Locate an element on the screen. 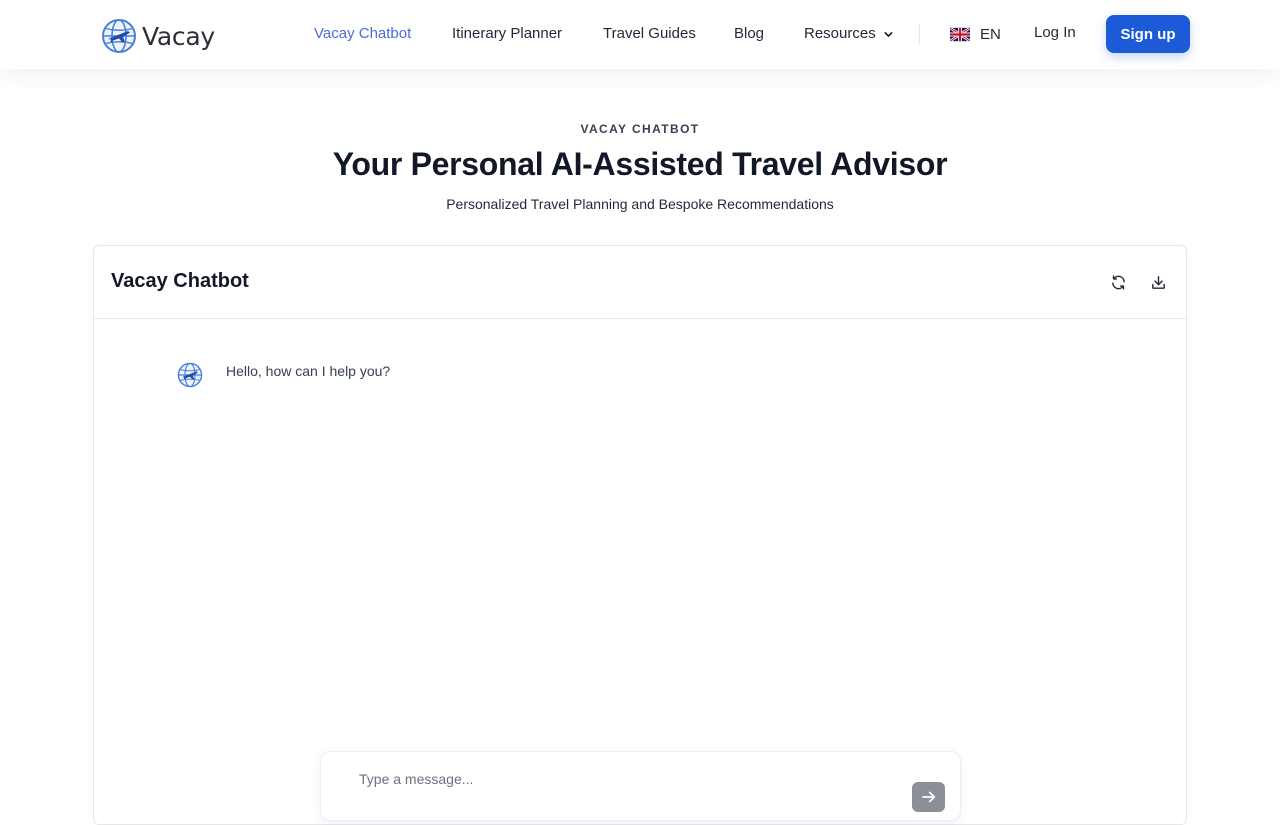  page-title: Your Personal AI-Assisted Travel Advisor is located at coordinates (640, 164).